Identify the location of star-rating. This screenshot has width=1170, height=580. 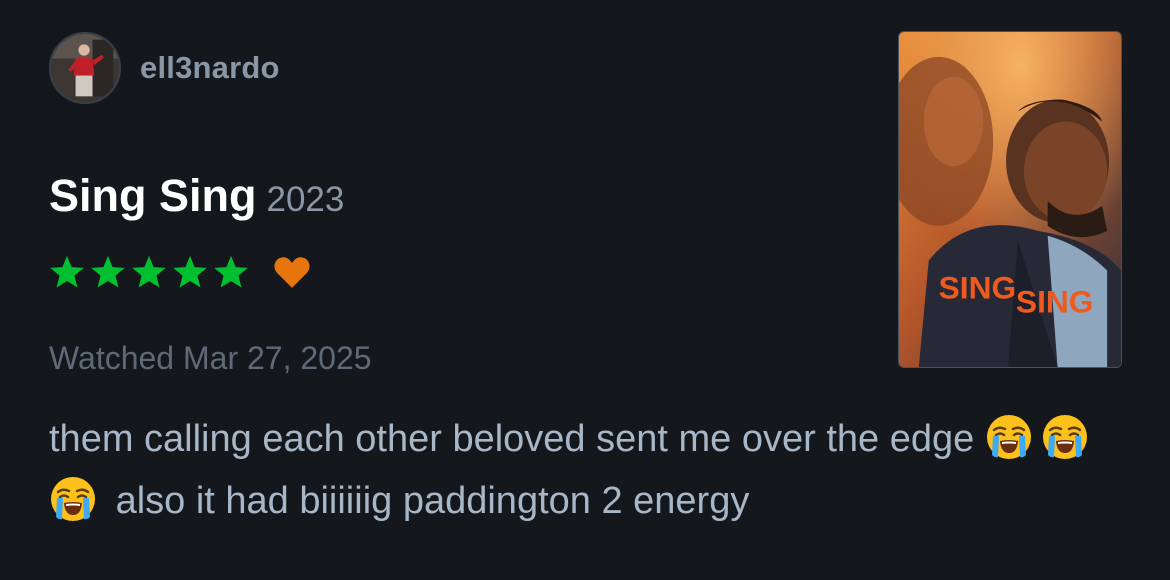
(179, 272).